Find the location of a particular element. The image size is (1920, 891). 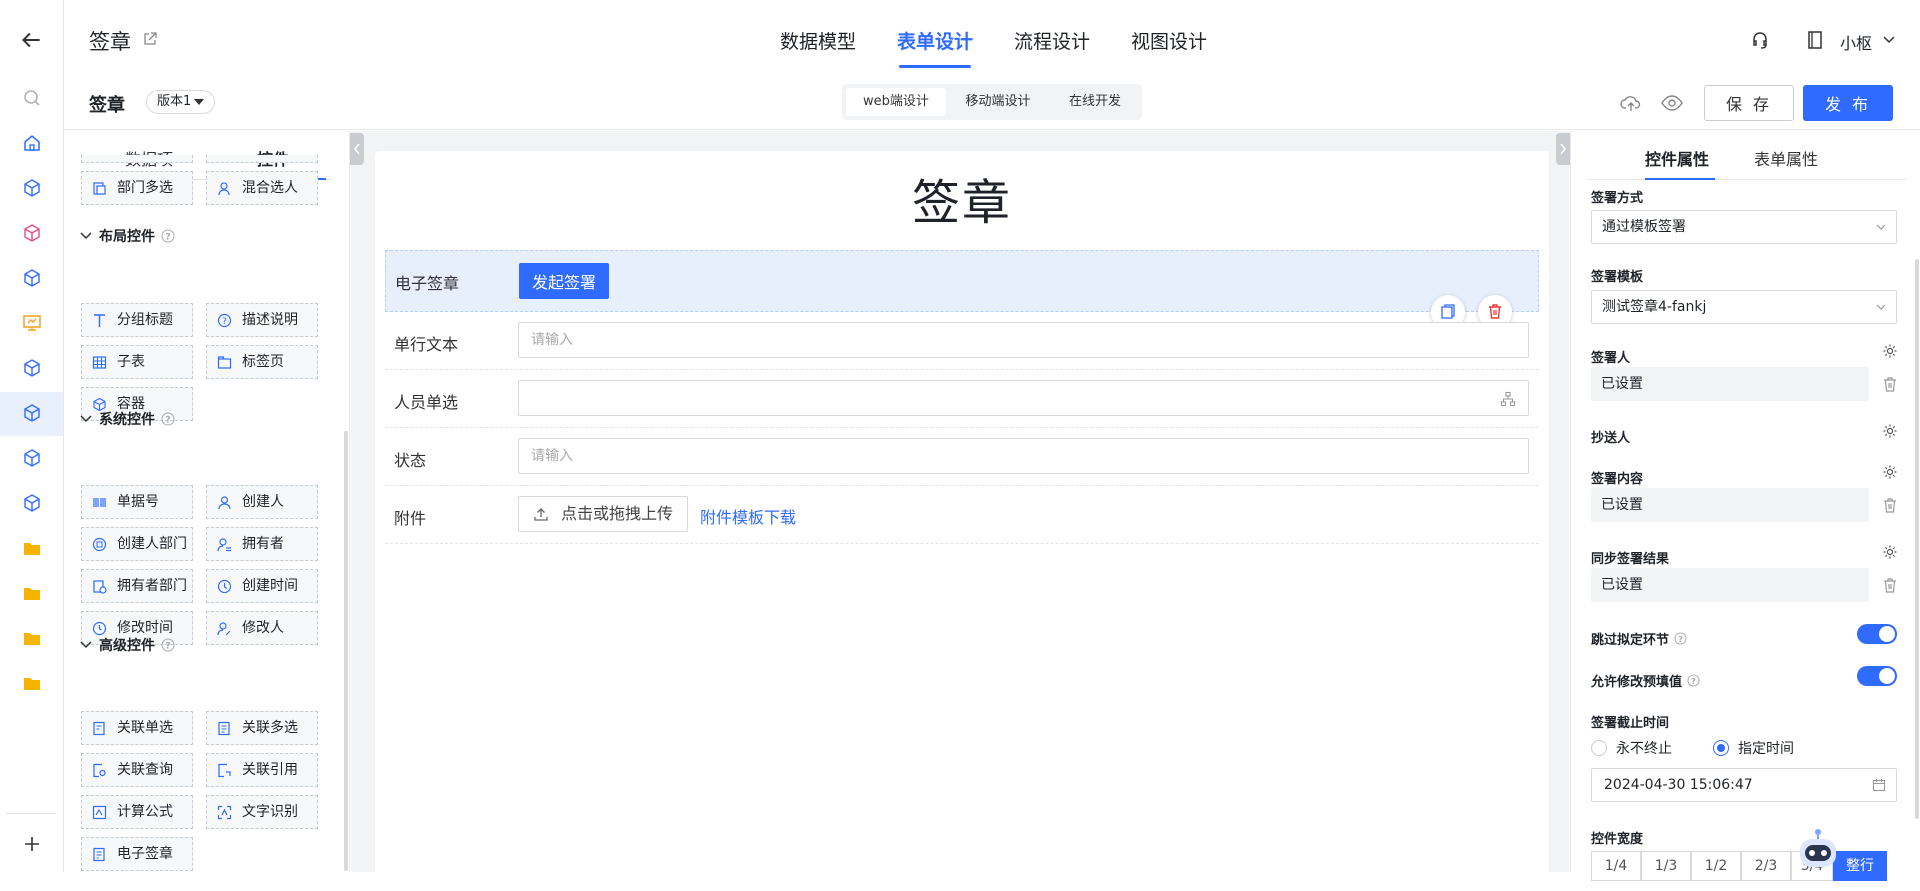

template-download-link: 附件模板下载 is located at coordinates (748, 516).